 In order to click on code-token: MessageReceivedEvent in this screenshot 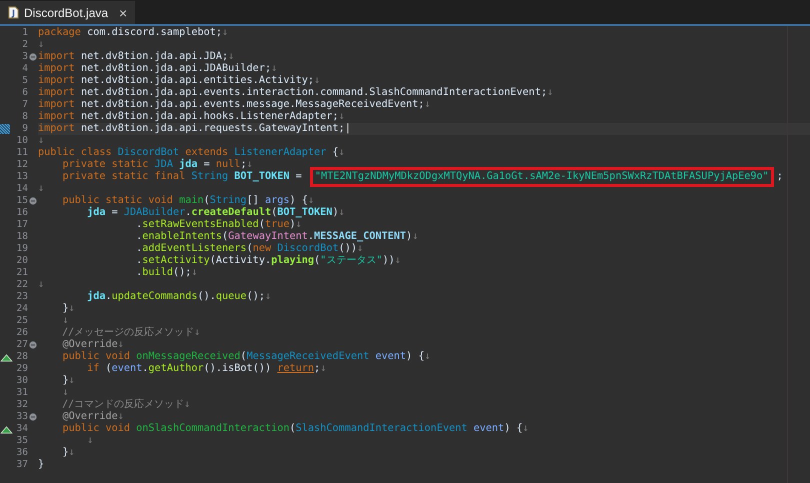, I will do `click(308, 356)`.